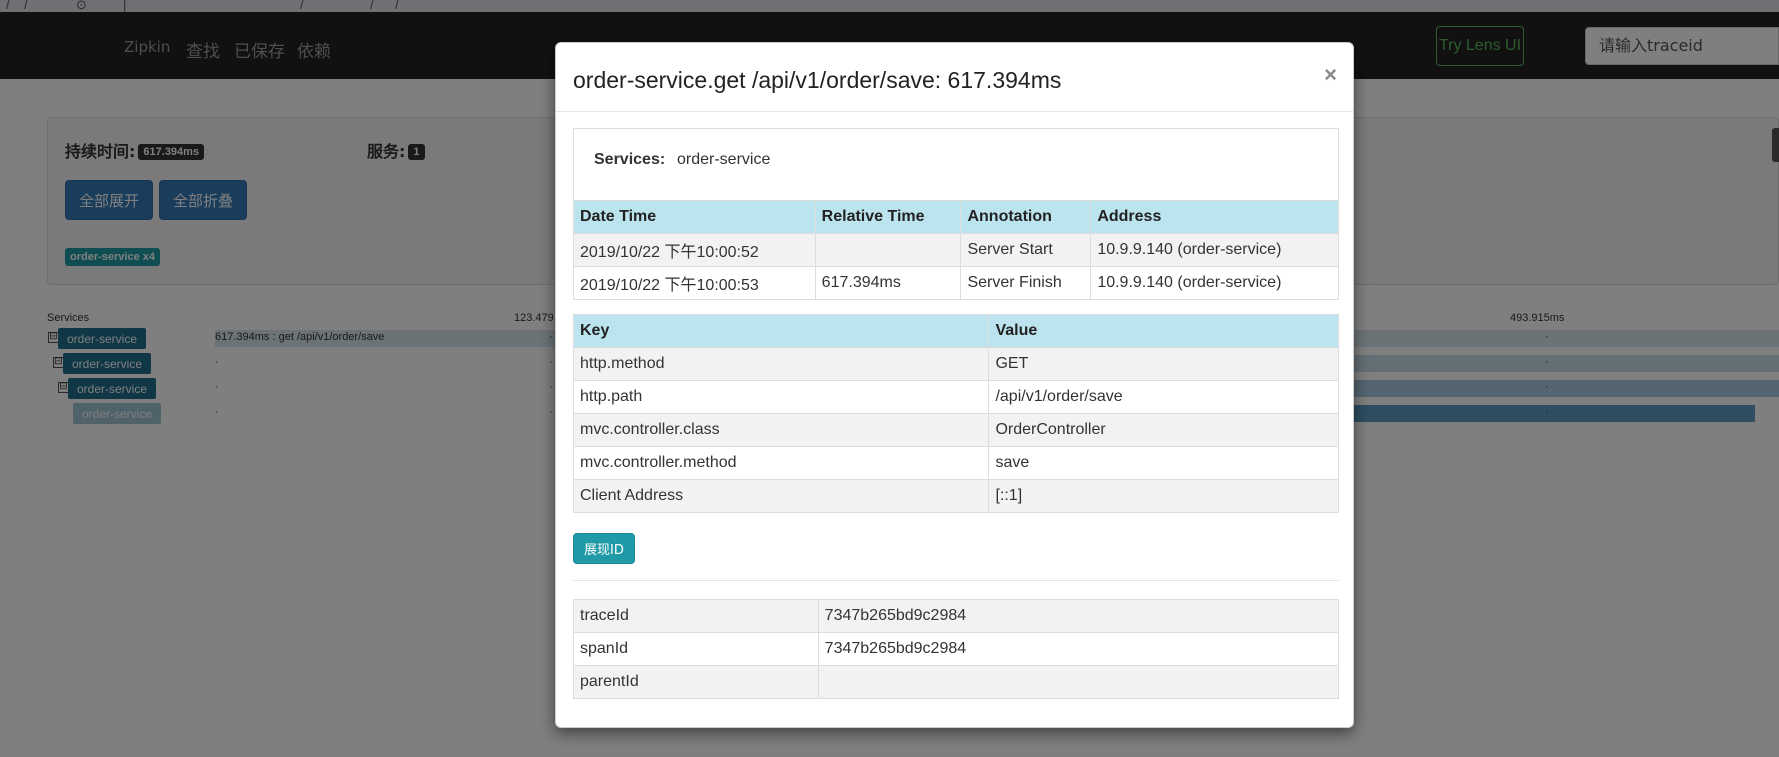 Image resolution: width=1779 pixels, height=757 pixels. Describe the element at coordinates (1163, 331) in the screenshot. I see `column-header: Value` at that location.